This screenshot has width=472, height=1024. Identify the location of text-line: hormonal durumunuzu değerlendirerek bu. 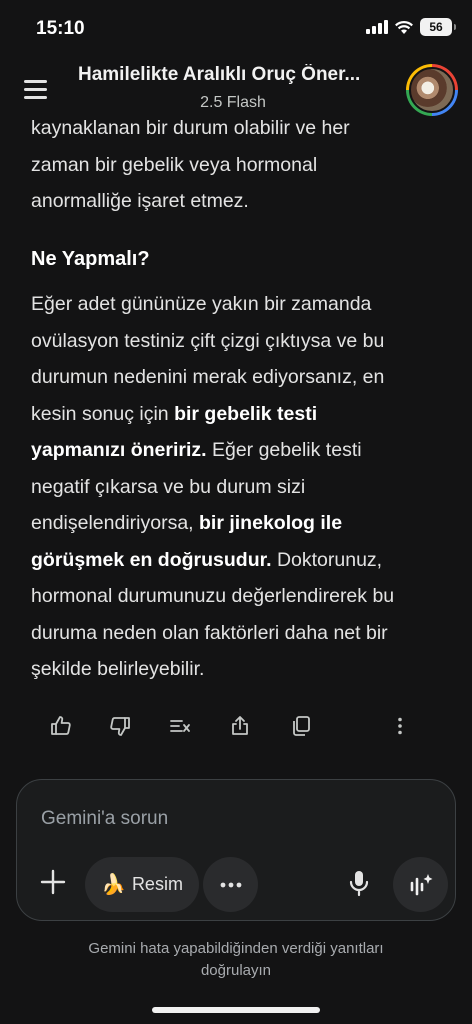
(236, 596).